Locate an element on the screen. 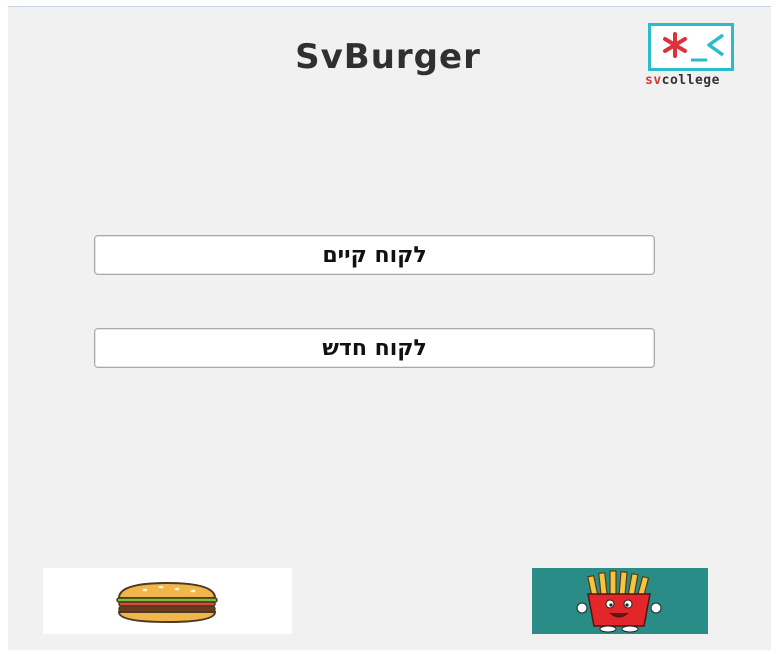 This screenshot has height=654, width=780. logo-text: svcollege is located at coordinates (707, 80).